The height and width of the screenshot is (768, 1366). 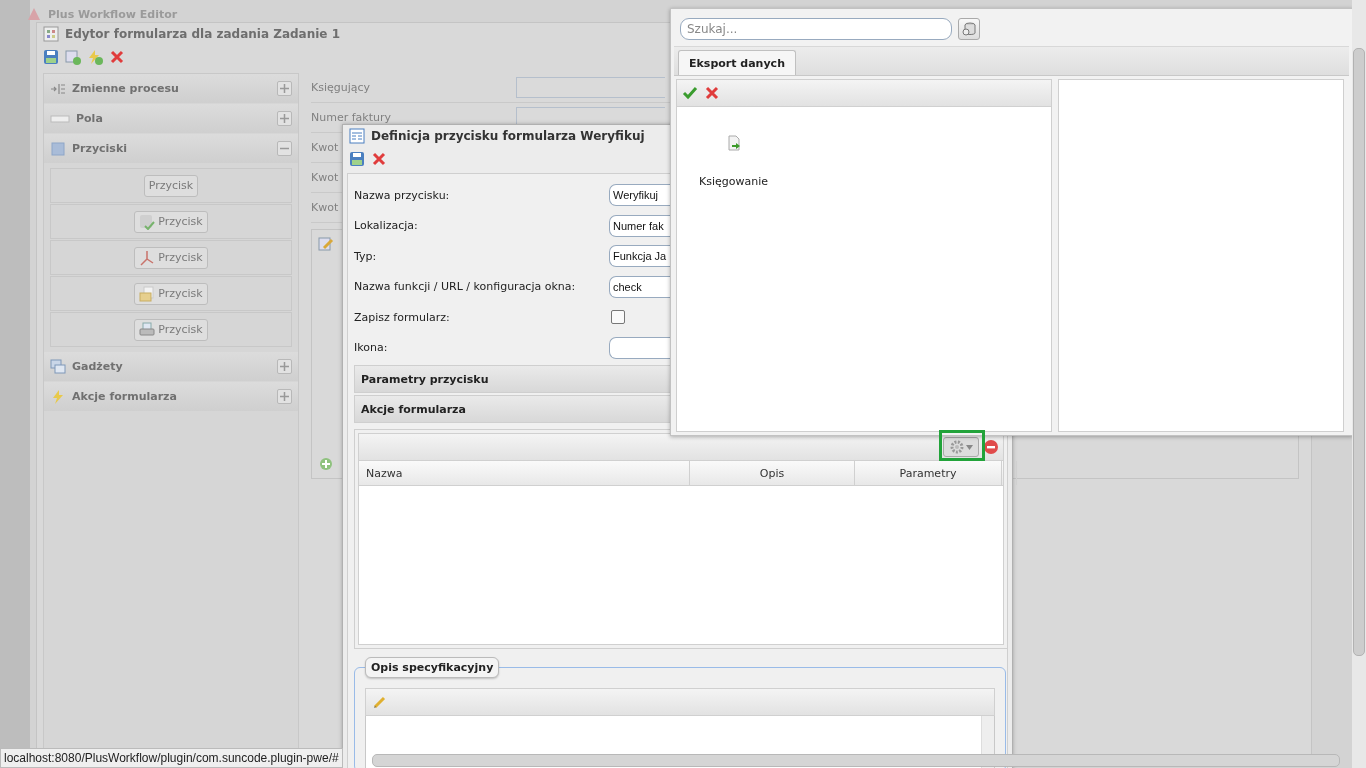 I want to click on database-button, so click(x=969, y=29).